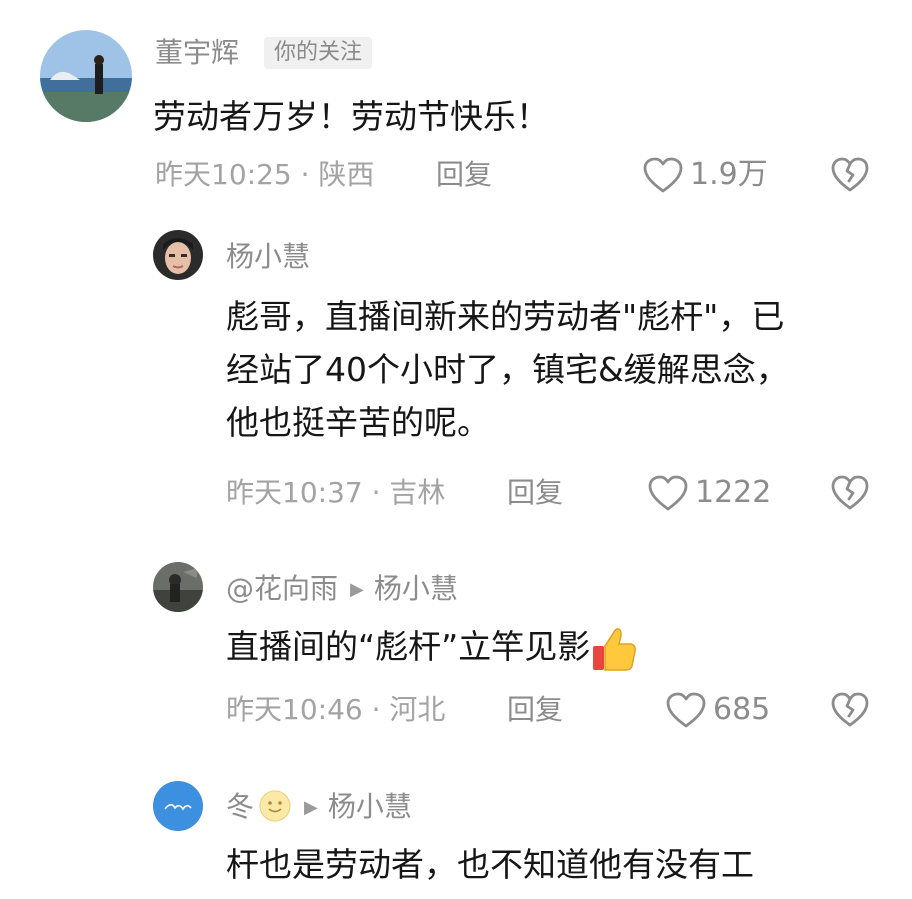 The height and width of the screenshot is (899, 912). I want to click on comment-text-line: 经站了40个小时了，镇宅&缓解思念，, so click(507, 369).